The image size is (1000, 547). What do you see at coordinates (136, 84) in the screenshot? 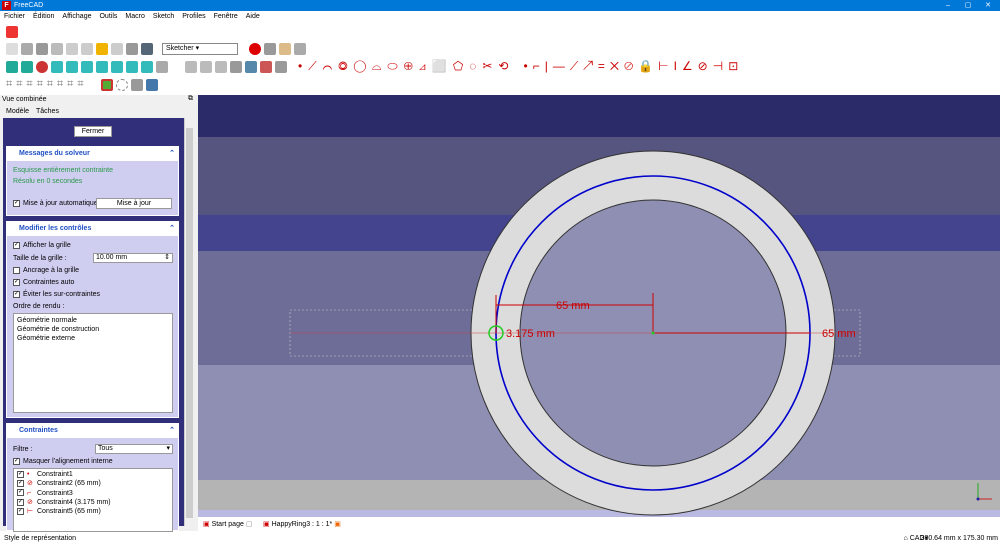
I see `grid-icon` at bounding box center [136, 84].